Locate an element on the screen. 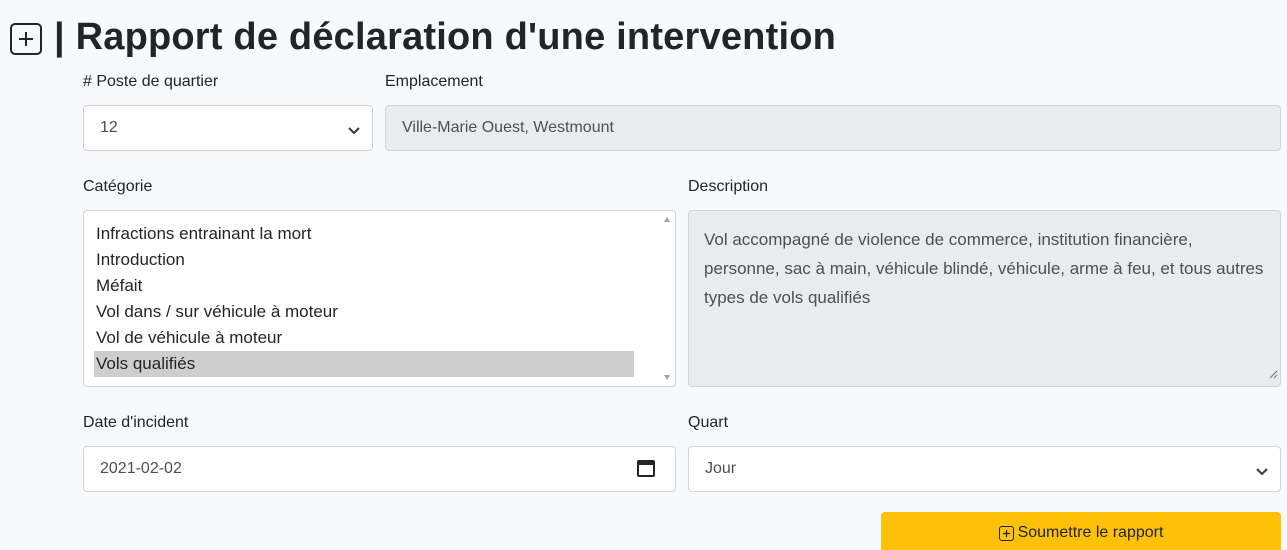 This screenshot has width=1287, height=550. description-label: Description is located at coordinates (728, 186).